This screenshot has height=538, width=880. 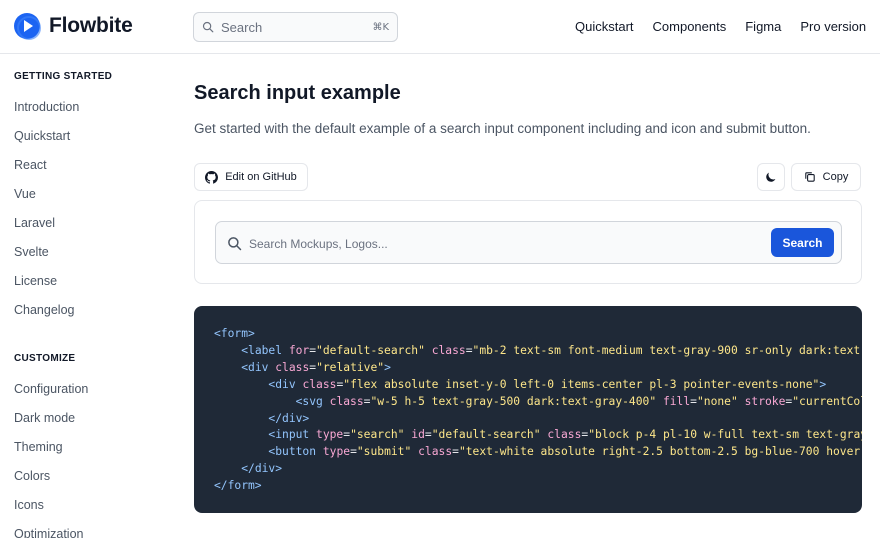 What do you see at coordinates (299, 350) in the screenshot?
I see `code-token: for` at bounding box center [299, 350].